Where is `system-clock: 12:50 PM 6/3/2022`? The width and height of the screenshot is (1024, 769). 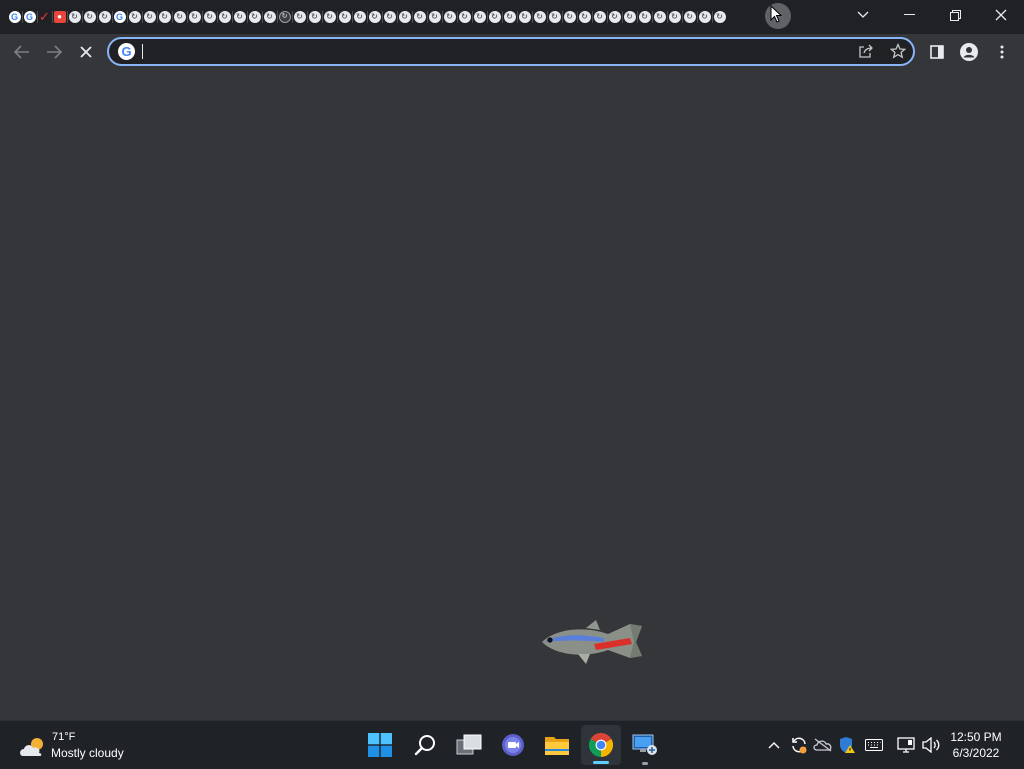 system-clock: 12:50 PM 6/3/2022 is located at coordinates (976, 745).